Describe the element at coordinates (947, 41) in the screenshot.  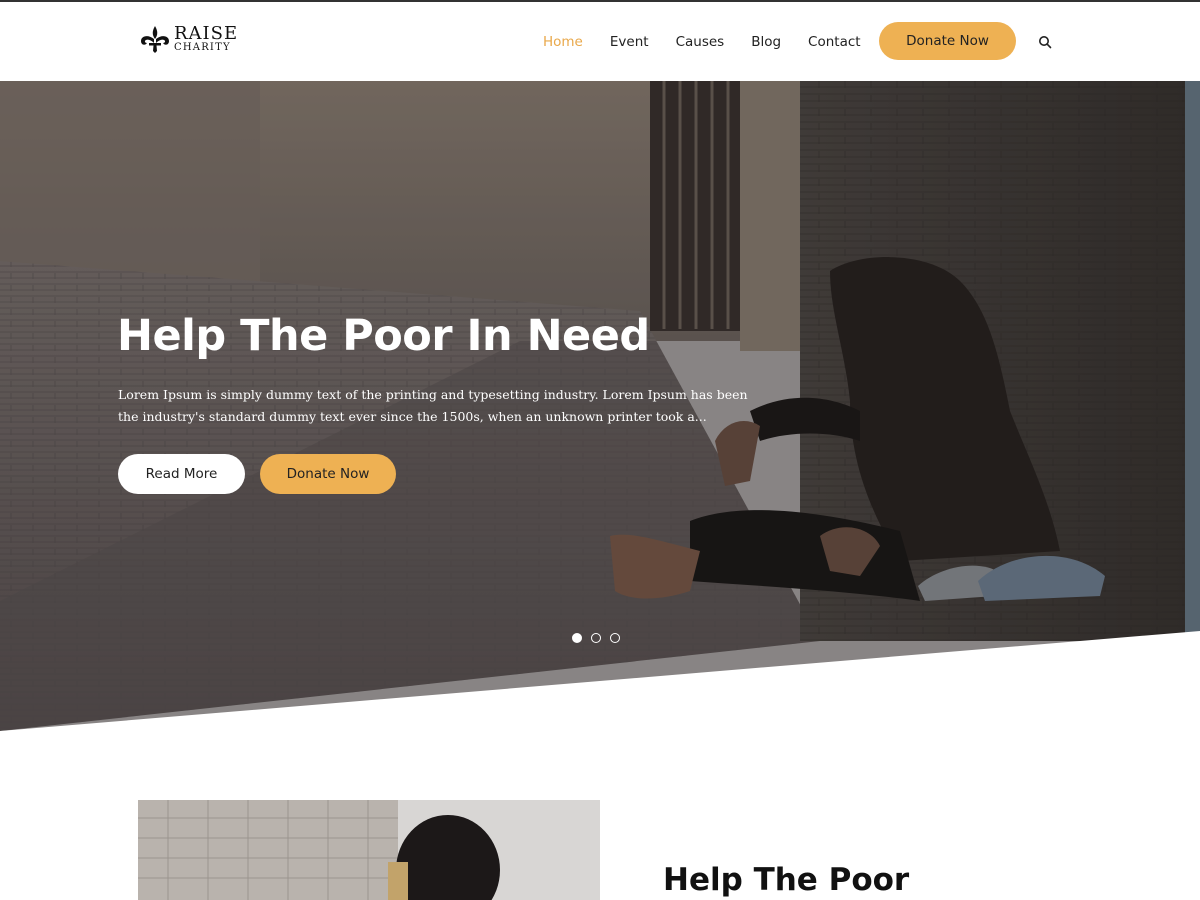
I see `header-donate-button: Donate Now` at that location.